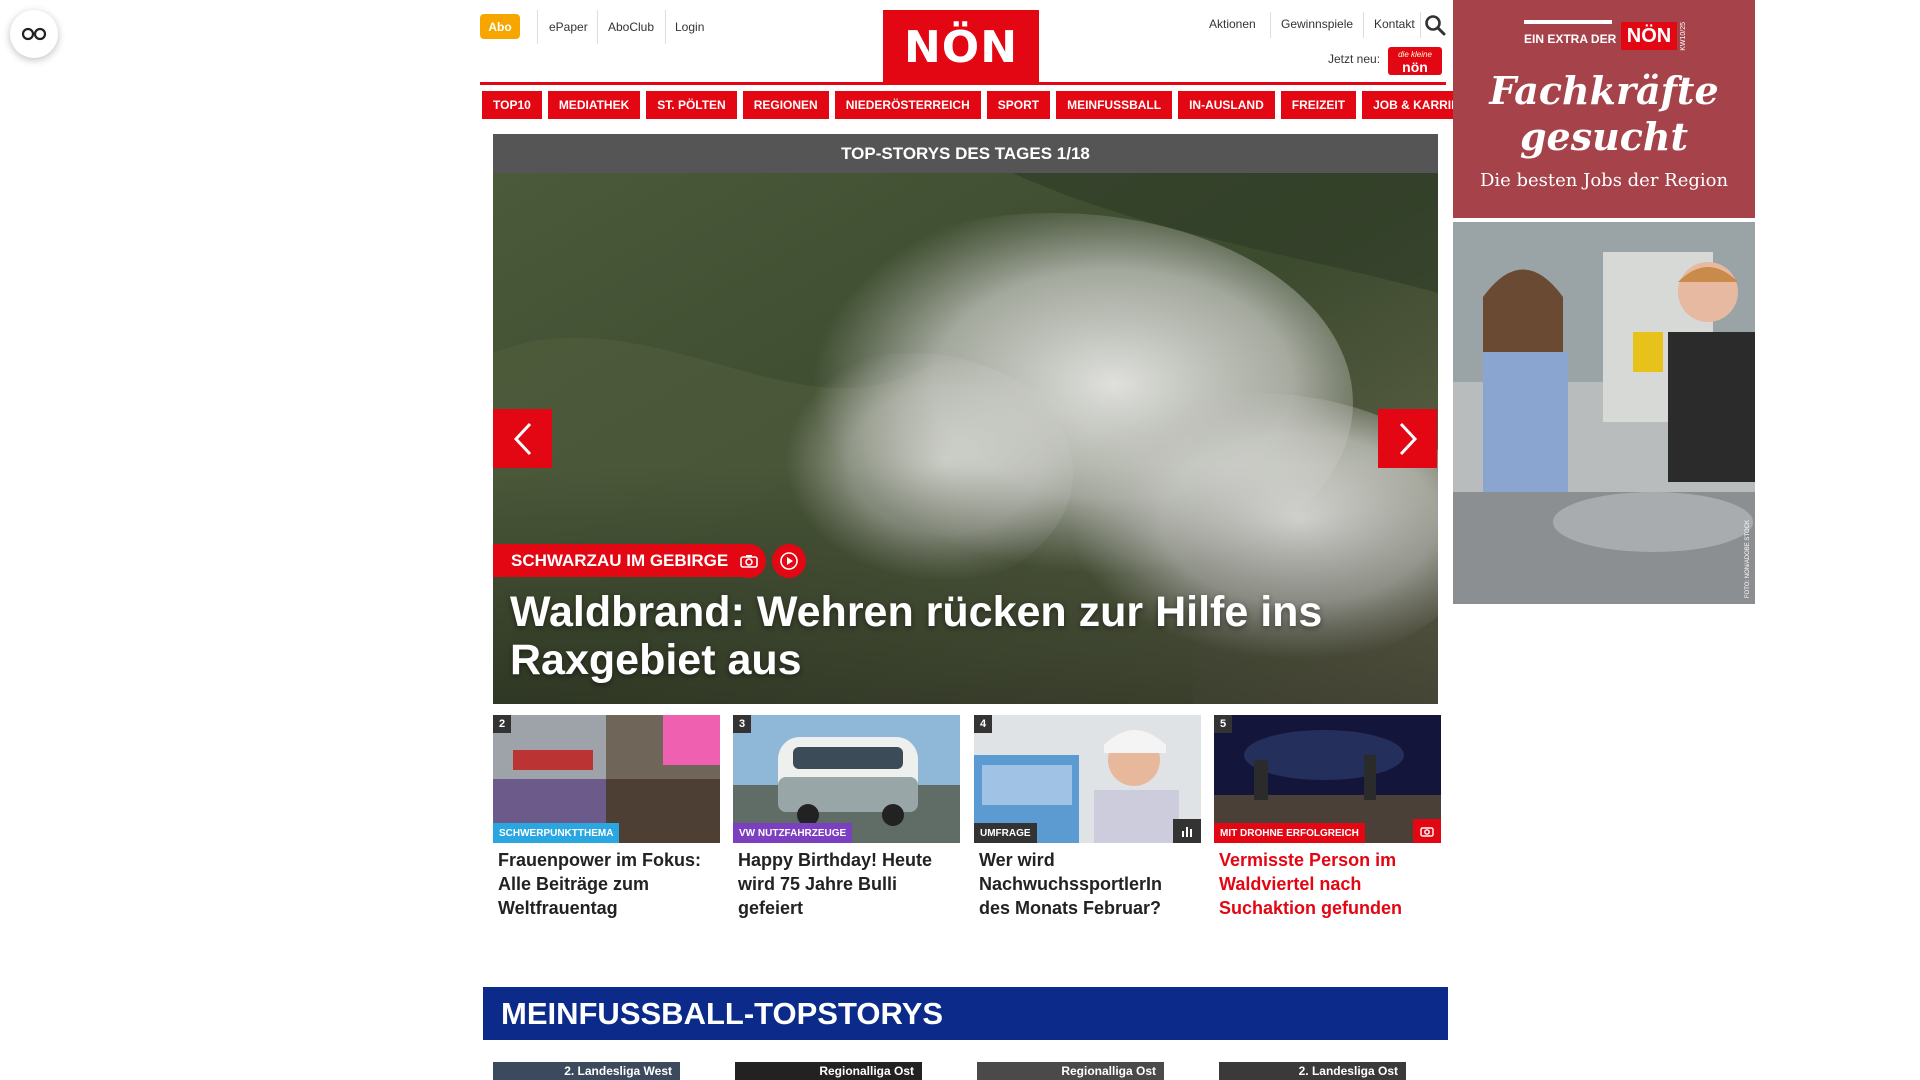 This screenshot has width=1920, height=1080. I want to click on nav-item-meinfussball: MEINFUSSBALL, so click(1114, 105).